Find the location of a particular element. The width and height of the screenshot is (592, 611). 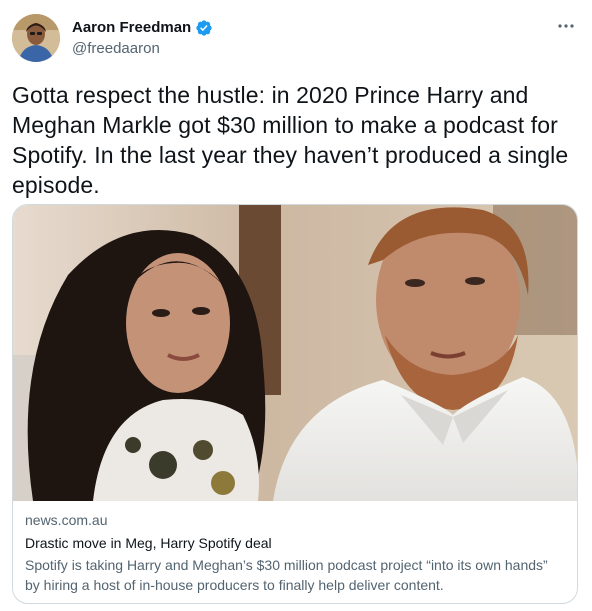

card-domain: news.com.au is located at coordinates (66, 520).